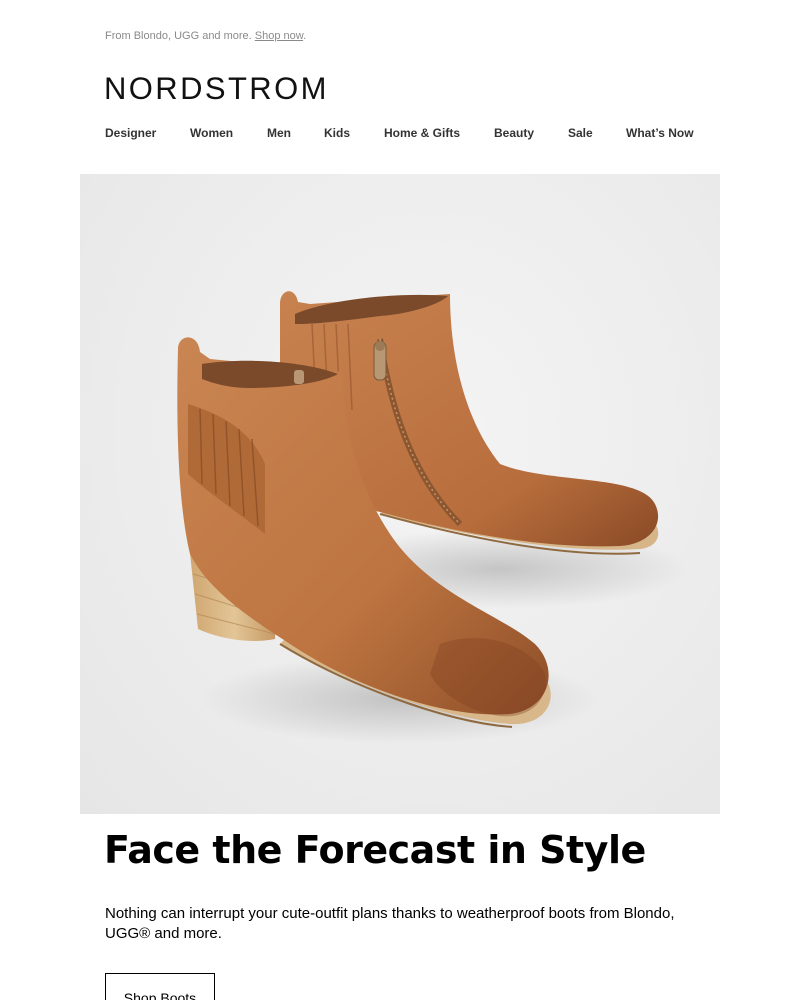  I want to click on preheader-text: From Blondo, UGG and more., so click(180, 36).